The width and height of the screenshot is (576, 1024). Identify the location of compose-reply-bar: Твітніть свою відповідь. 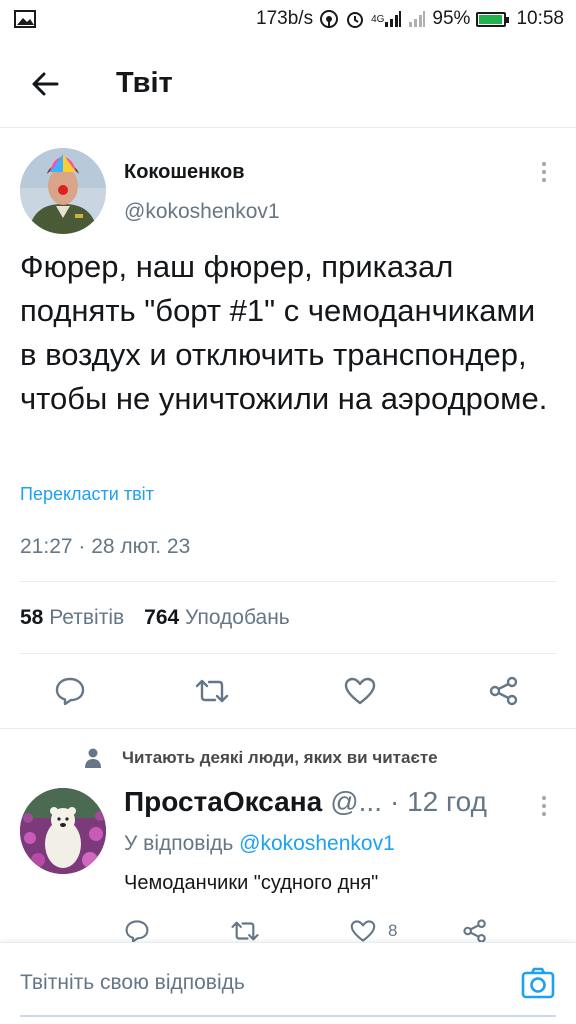
(288, 983).